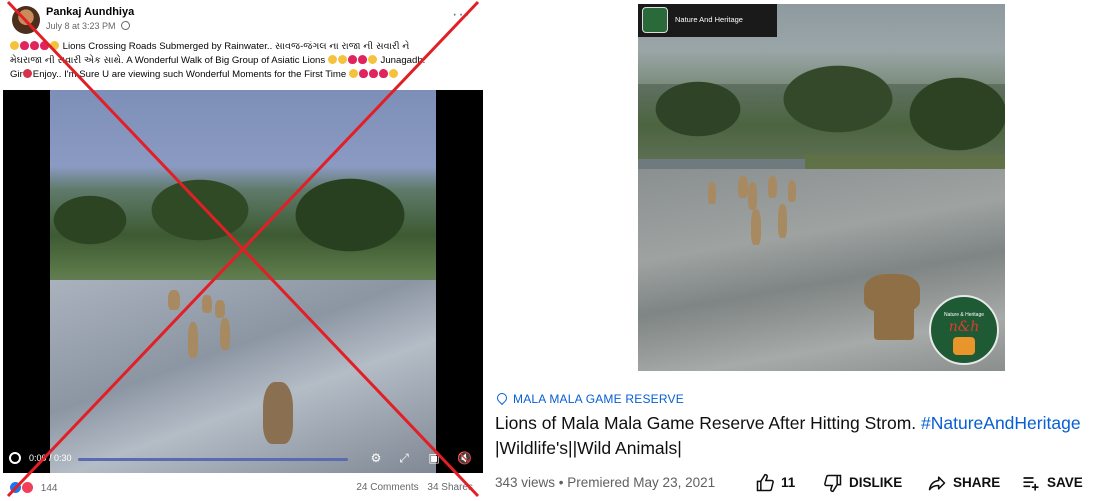  I want to click on location-text: MALA MALA GAME RESERVE, so click(598, 399).